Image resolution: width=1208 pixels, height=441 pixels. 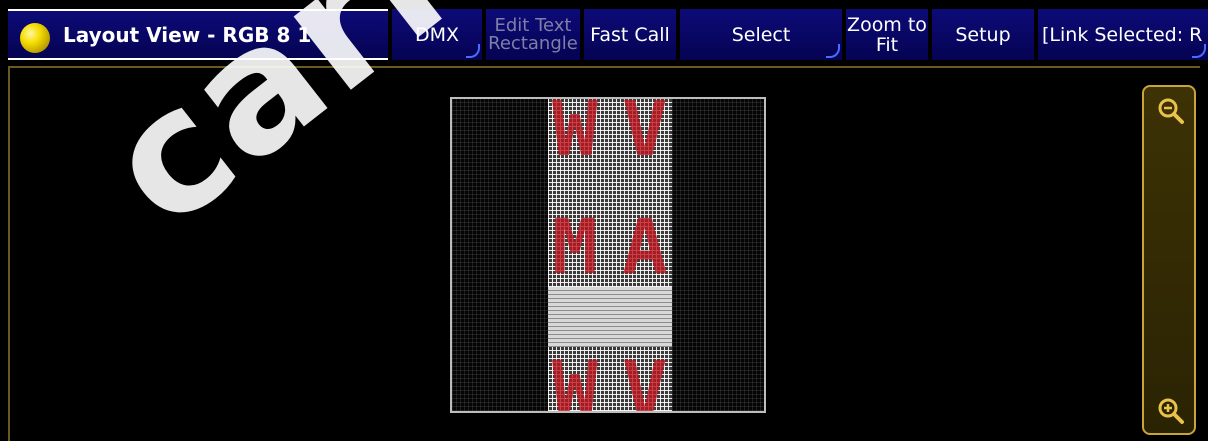 What do you see at coordinates (533, 43) in the screenshot?
I see `edit-text-label-line2: Rectangle` at bounding box center [533, 43].